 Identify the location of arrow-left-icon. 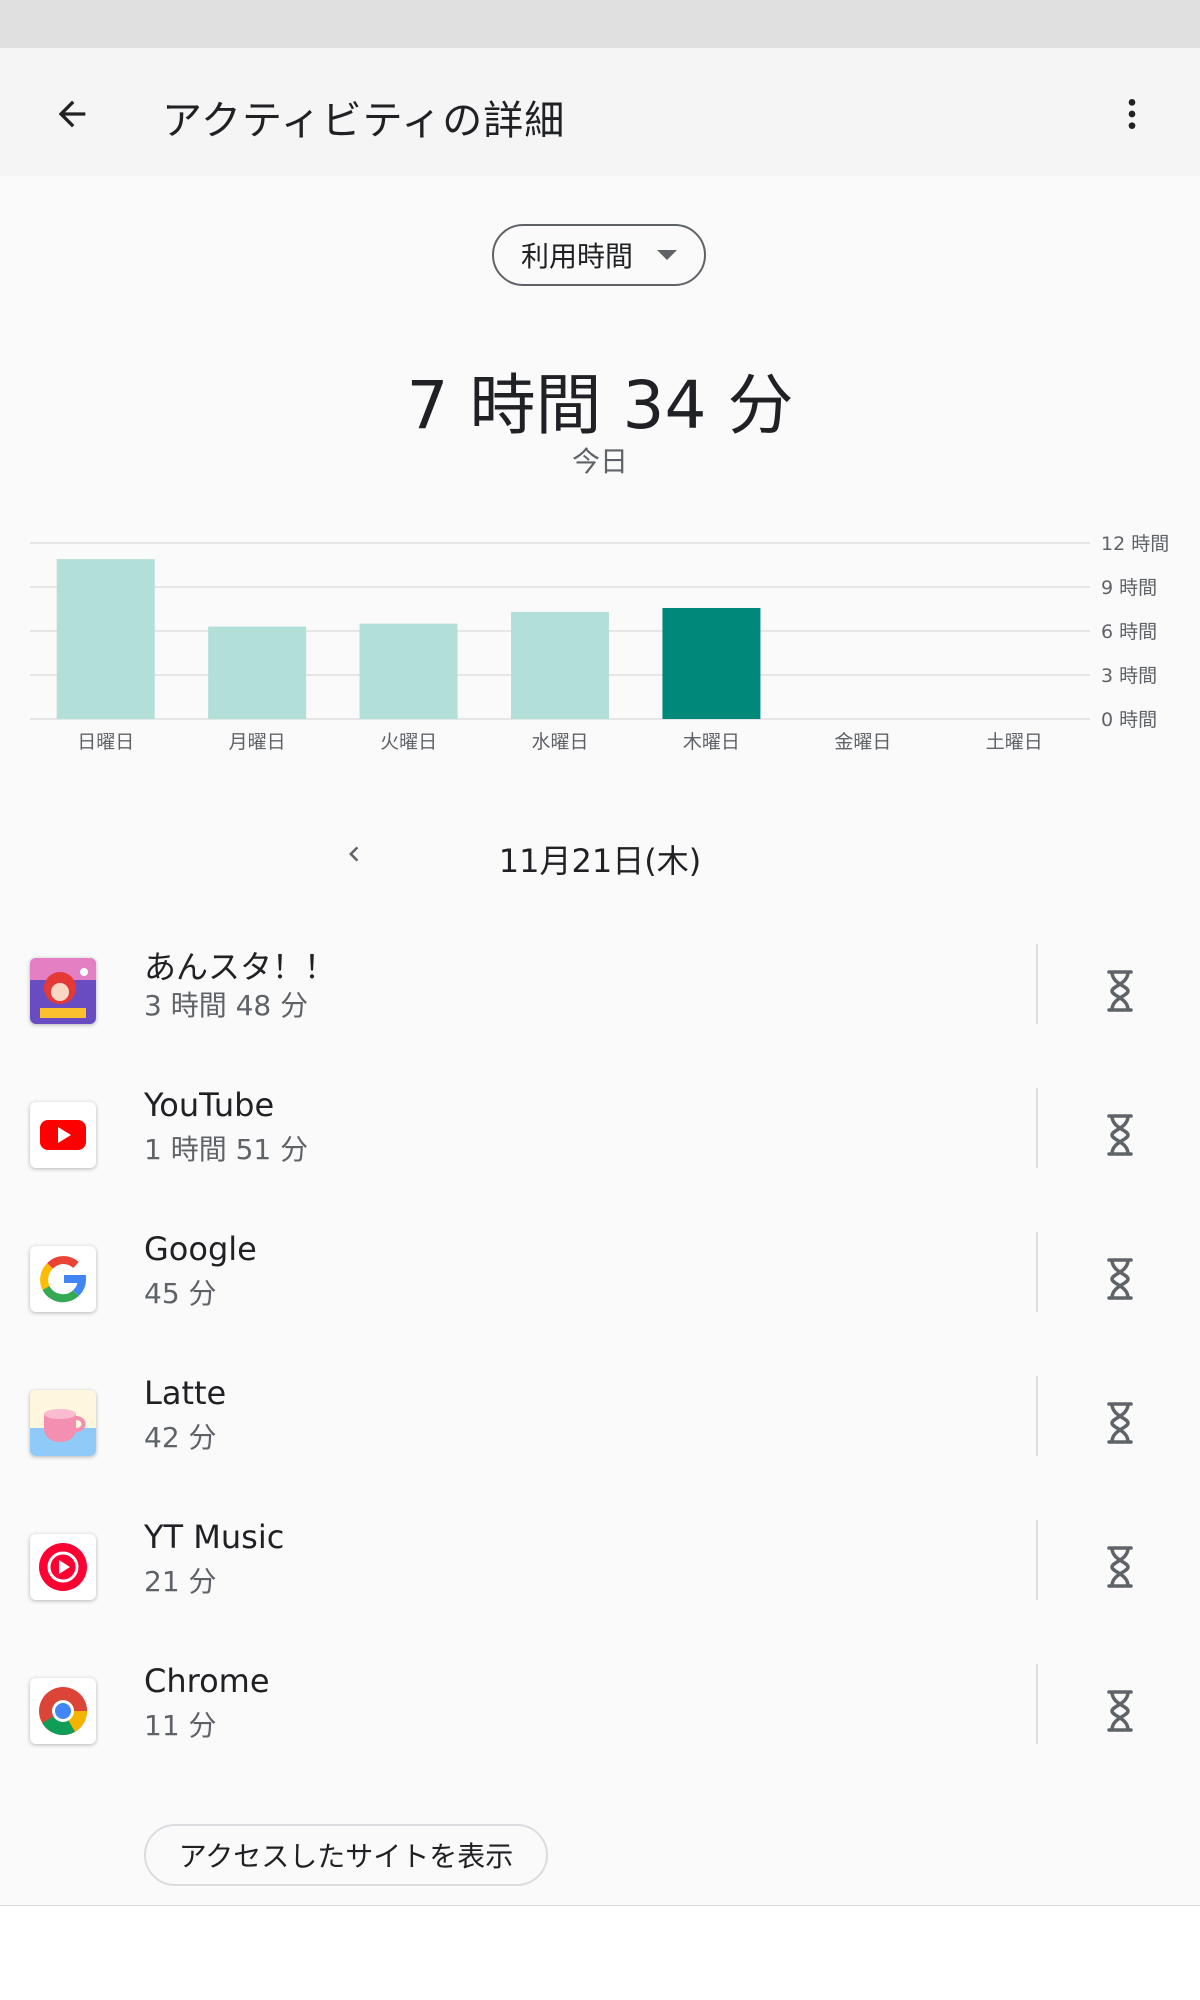
(72, 114).